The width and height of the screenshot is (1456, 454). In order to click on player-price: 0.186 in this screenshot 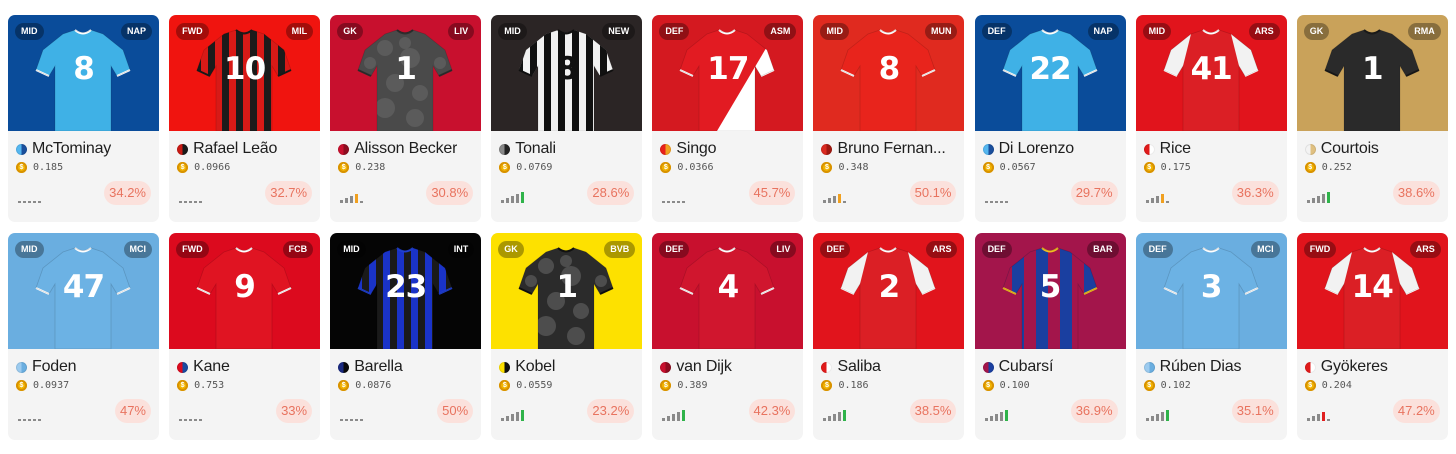, I will do `click(853, 385)`.